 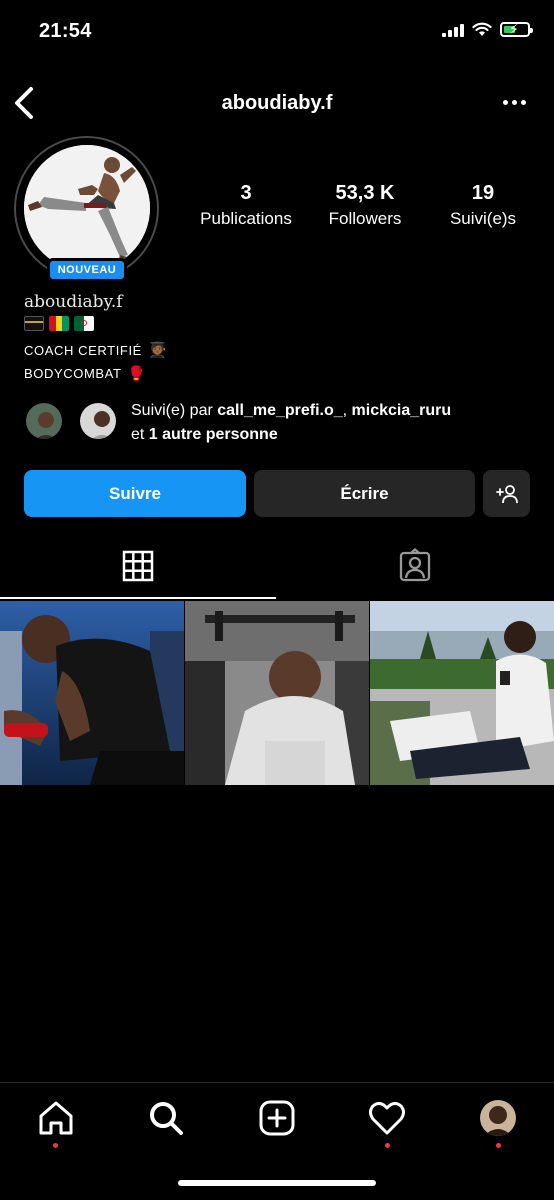 I want to click on follower-username: mickcia_ruru, so click(x=402, y=410).